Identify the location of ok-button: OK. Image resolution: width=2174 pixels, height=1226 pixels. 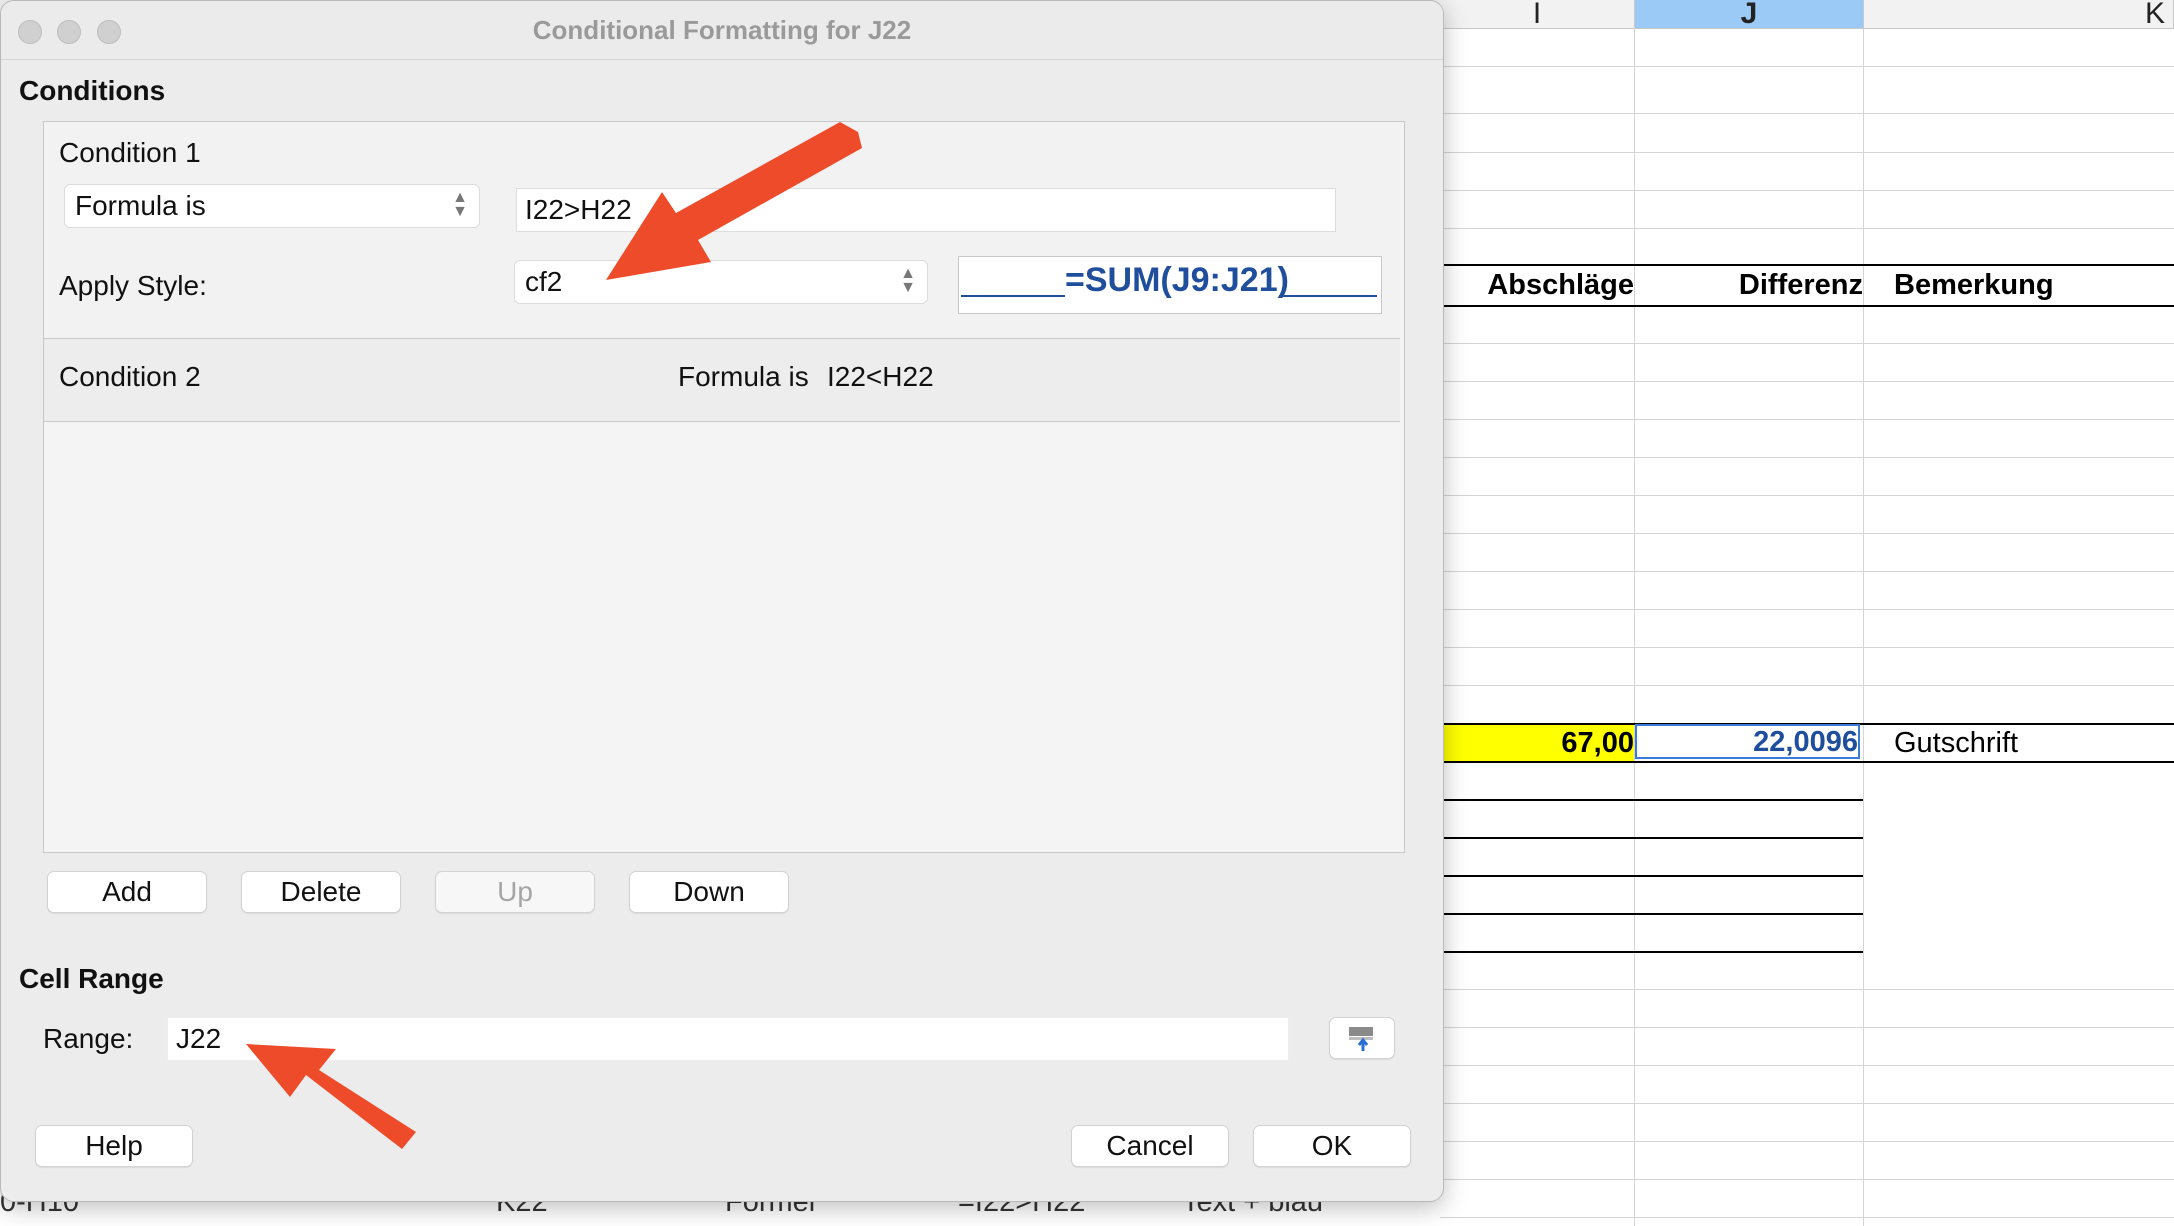
(1332, 1146).